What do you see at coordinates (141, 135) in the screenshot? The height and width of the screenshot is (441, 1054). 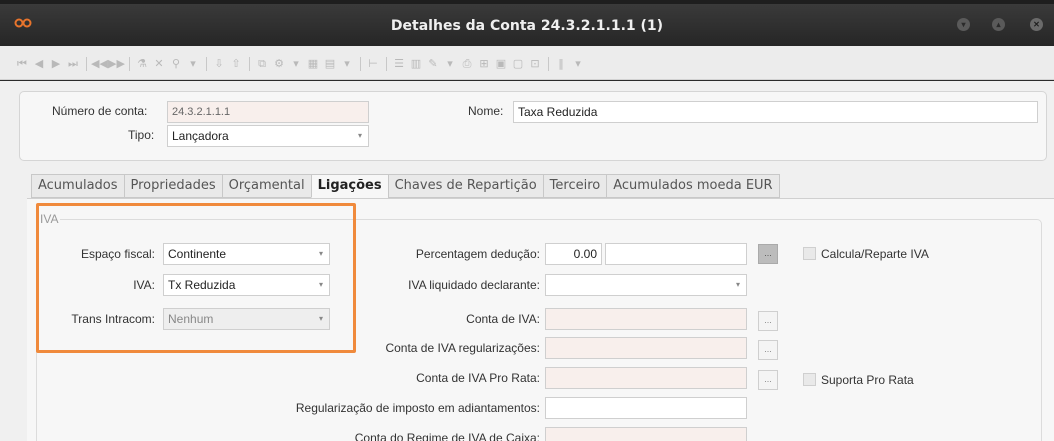 I see `tipo-label: Tipo:` at bounding box center [141, 135].